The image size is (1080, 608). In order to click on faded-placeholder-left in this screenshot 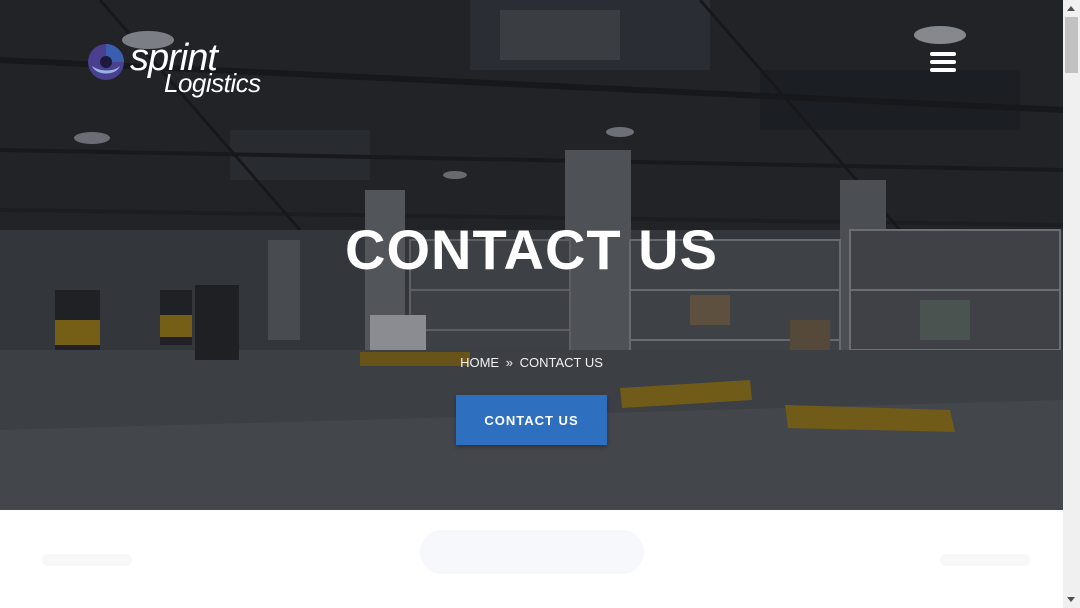, I will do `click(87, 560)`.